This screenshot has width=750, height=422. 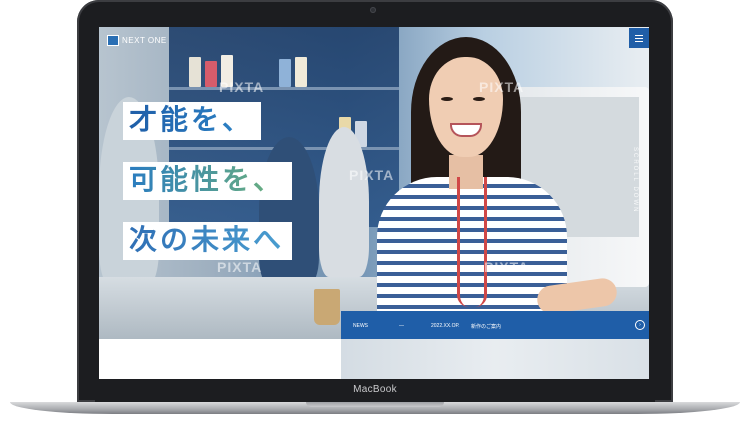 What do you see at coordinates (375, 389) in the screenshot?
I see `device-brand-label: MacBook` at bounding box center [375, 389].